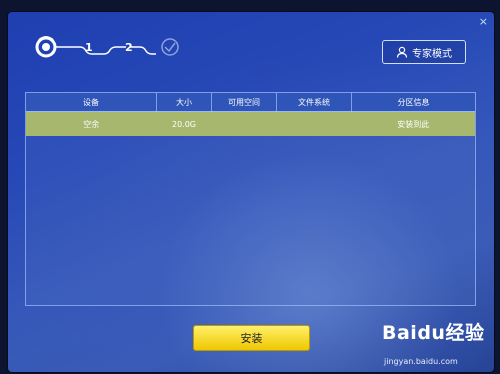 The width and height of the screenshot is (500, 374). What do you see at coordinates (46, 47) in the screenshot?
I see `app-logo-icon` at bounding box center [46, 47].